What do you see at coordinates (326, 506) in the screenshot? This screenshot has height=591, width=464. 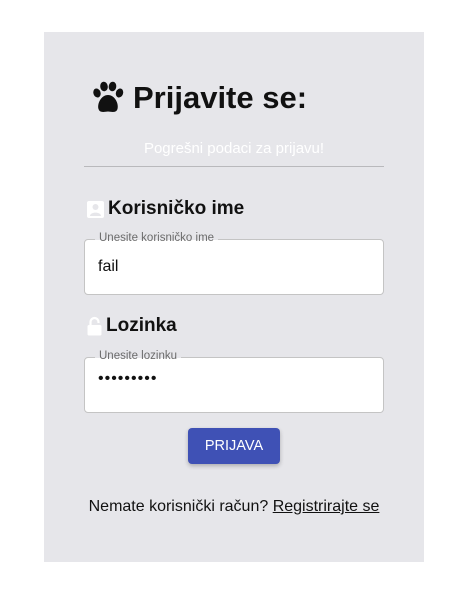 I see `register-link: Registrirajte se` at bounding box center [326, 506].